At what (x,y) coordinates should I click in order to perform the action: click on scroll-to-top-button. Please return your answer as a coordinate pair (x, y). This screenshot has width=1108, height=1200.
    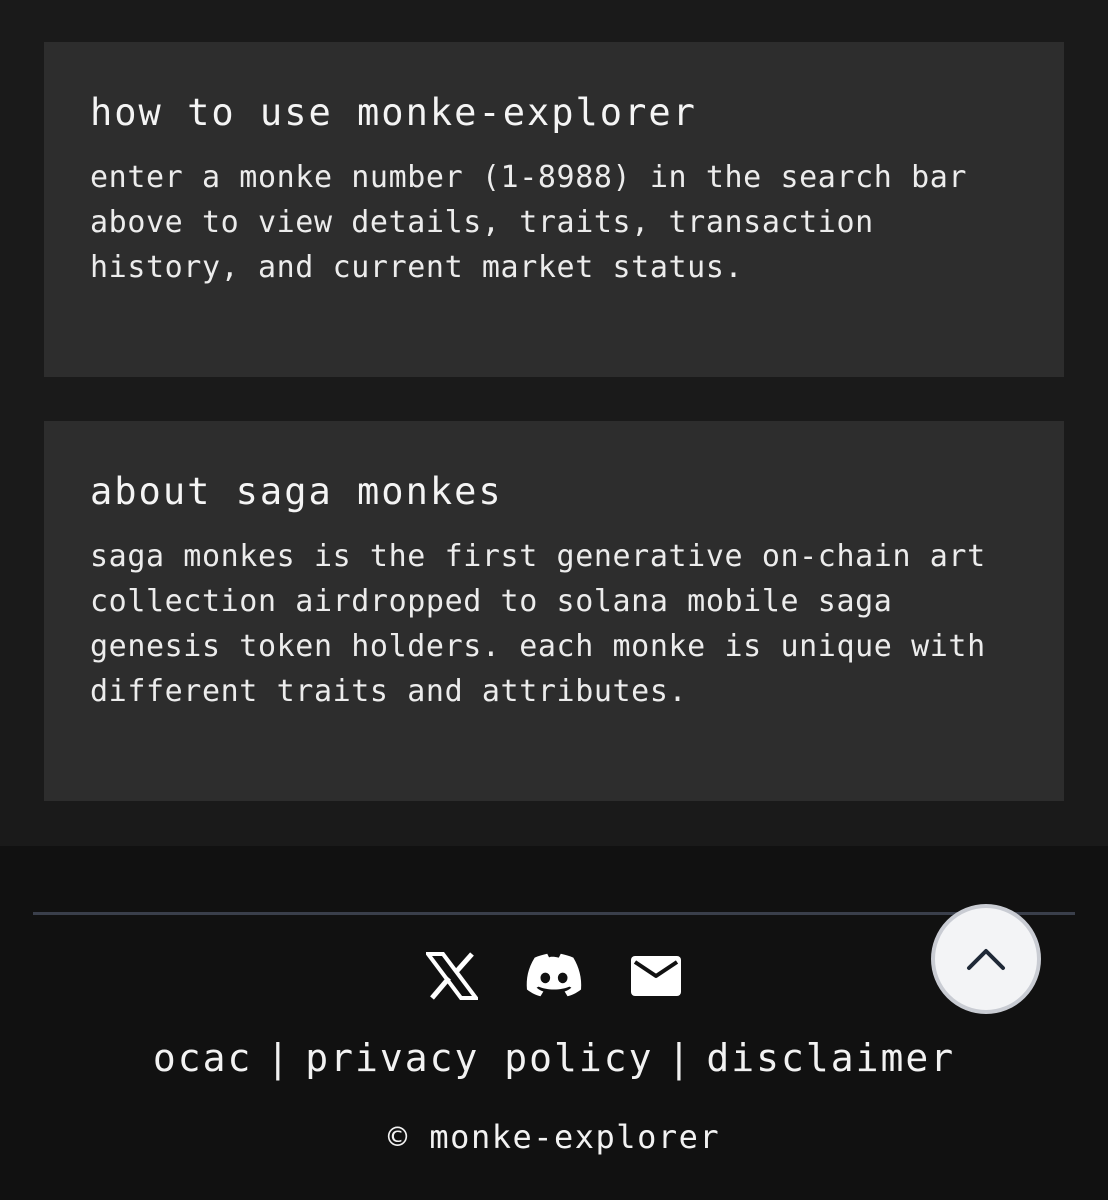
    Looking at the image, I should click on (986, 959).